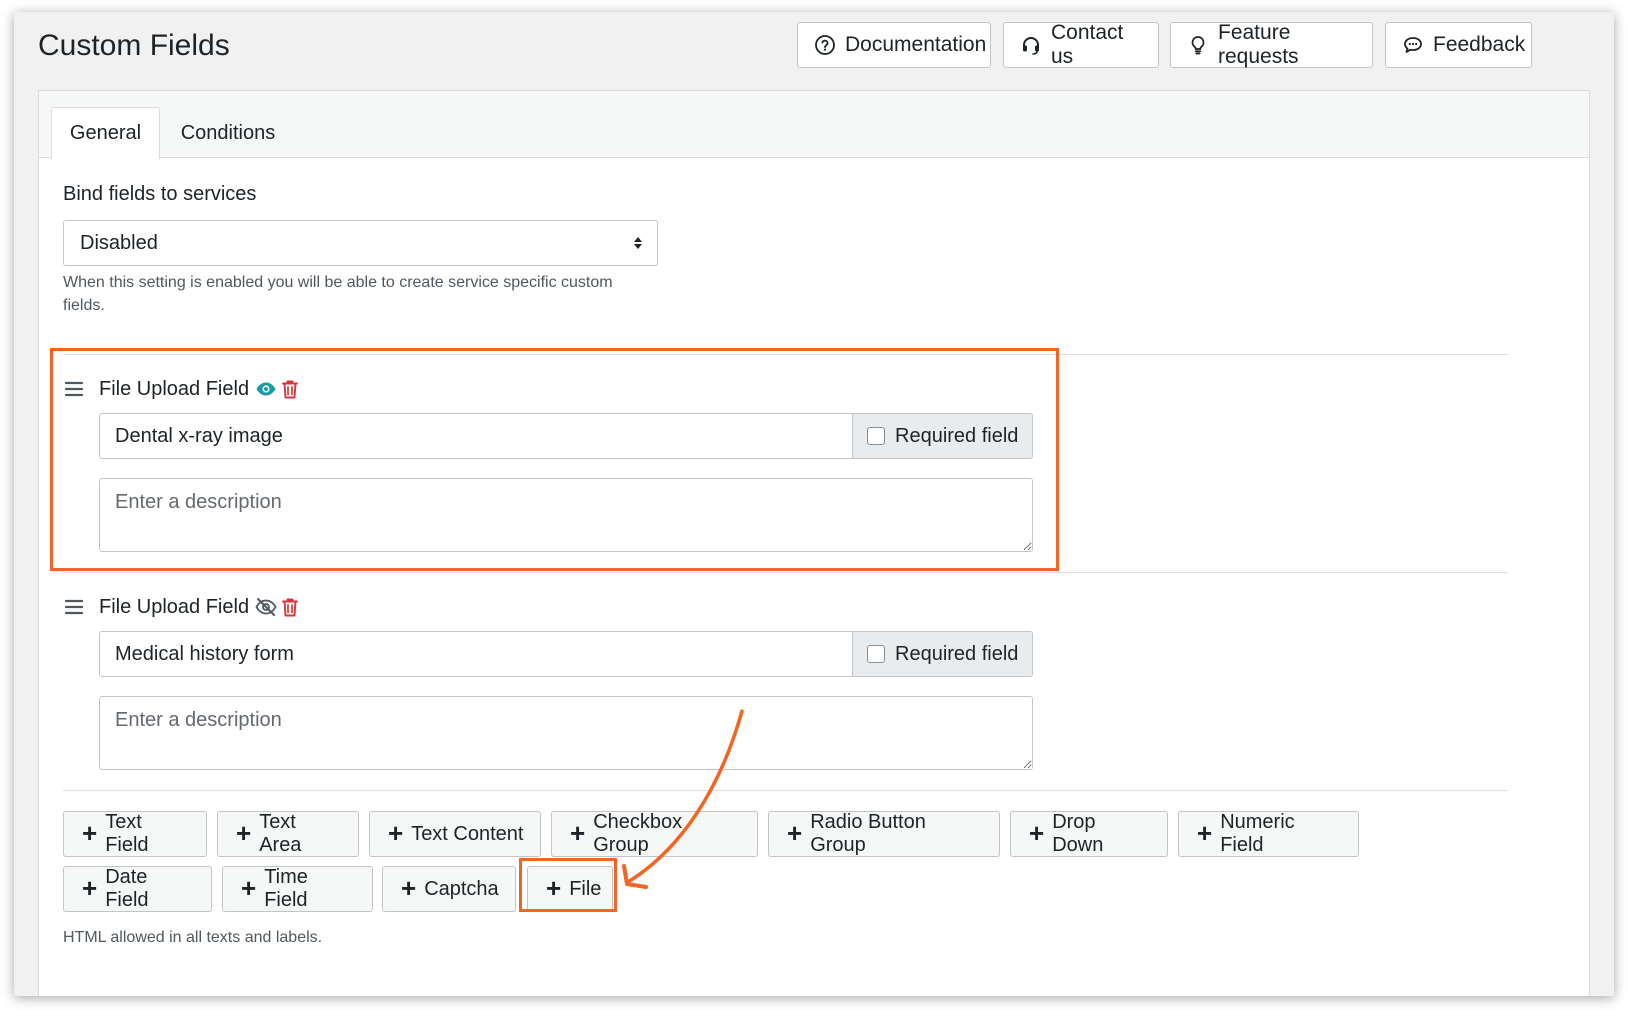 Image resolution: width=1628 pixels, height=1010 pixels. Describe the element at coordinates (1078, 833) in the screenshot. I see `add-drop-down-label: Drop Down` at that location.